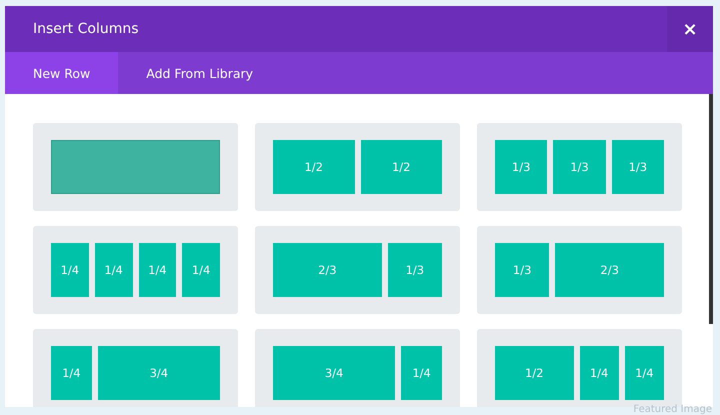 The height and width of the screenshot is (415, 720). What do you see at coordinates (690, 29) in the screenshot?
I see `close-button: ×` at bounding box center [690, 29].